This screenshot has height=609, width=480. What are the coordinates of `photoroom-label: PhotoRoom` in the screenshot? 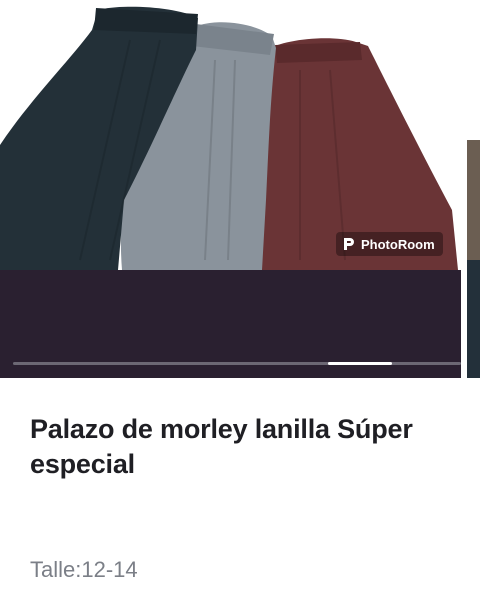 It's located at (398, 244).